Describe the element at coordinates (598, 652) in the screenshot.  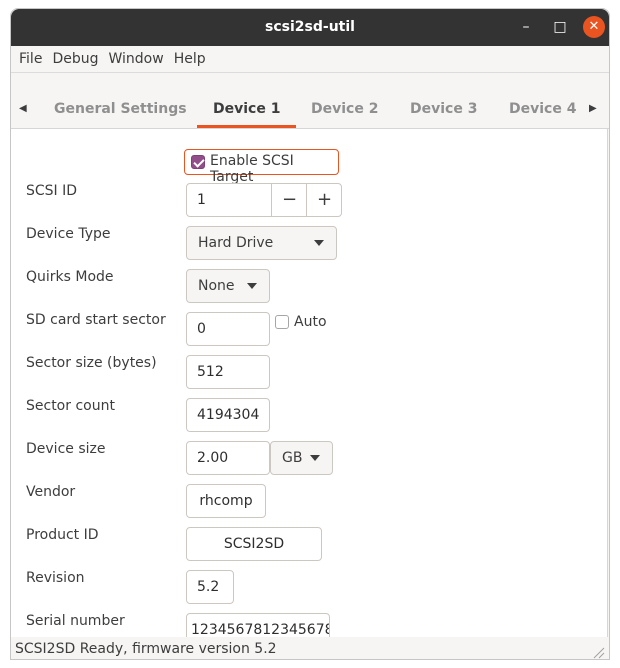
I see `resize-grip-icon` at that location.